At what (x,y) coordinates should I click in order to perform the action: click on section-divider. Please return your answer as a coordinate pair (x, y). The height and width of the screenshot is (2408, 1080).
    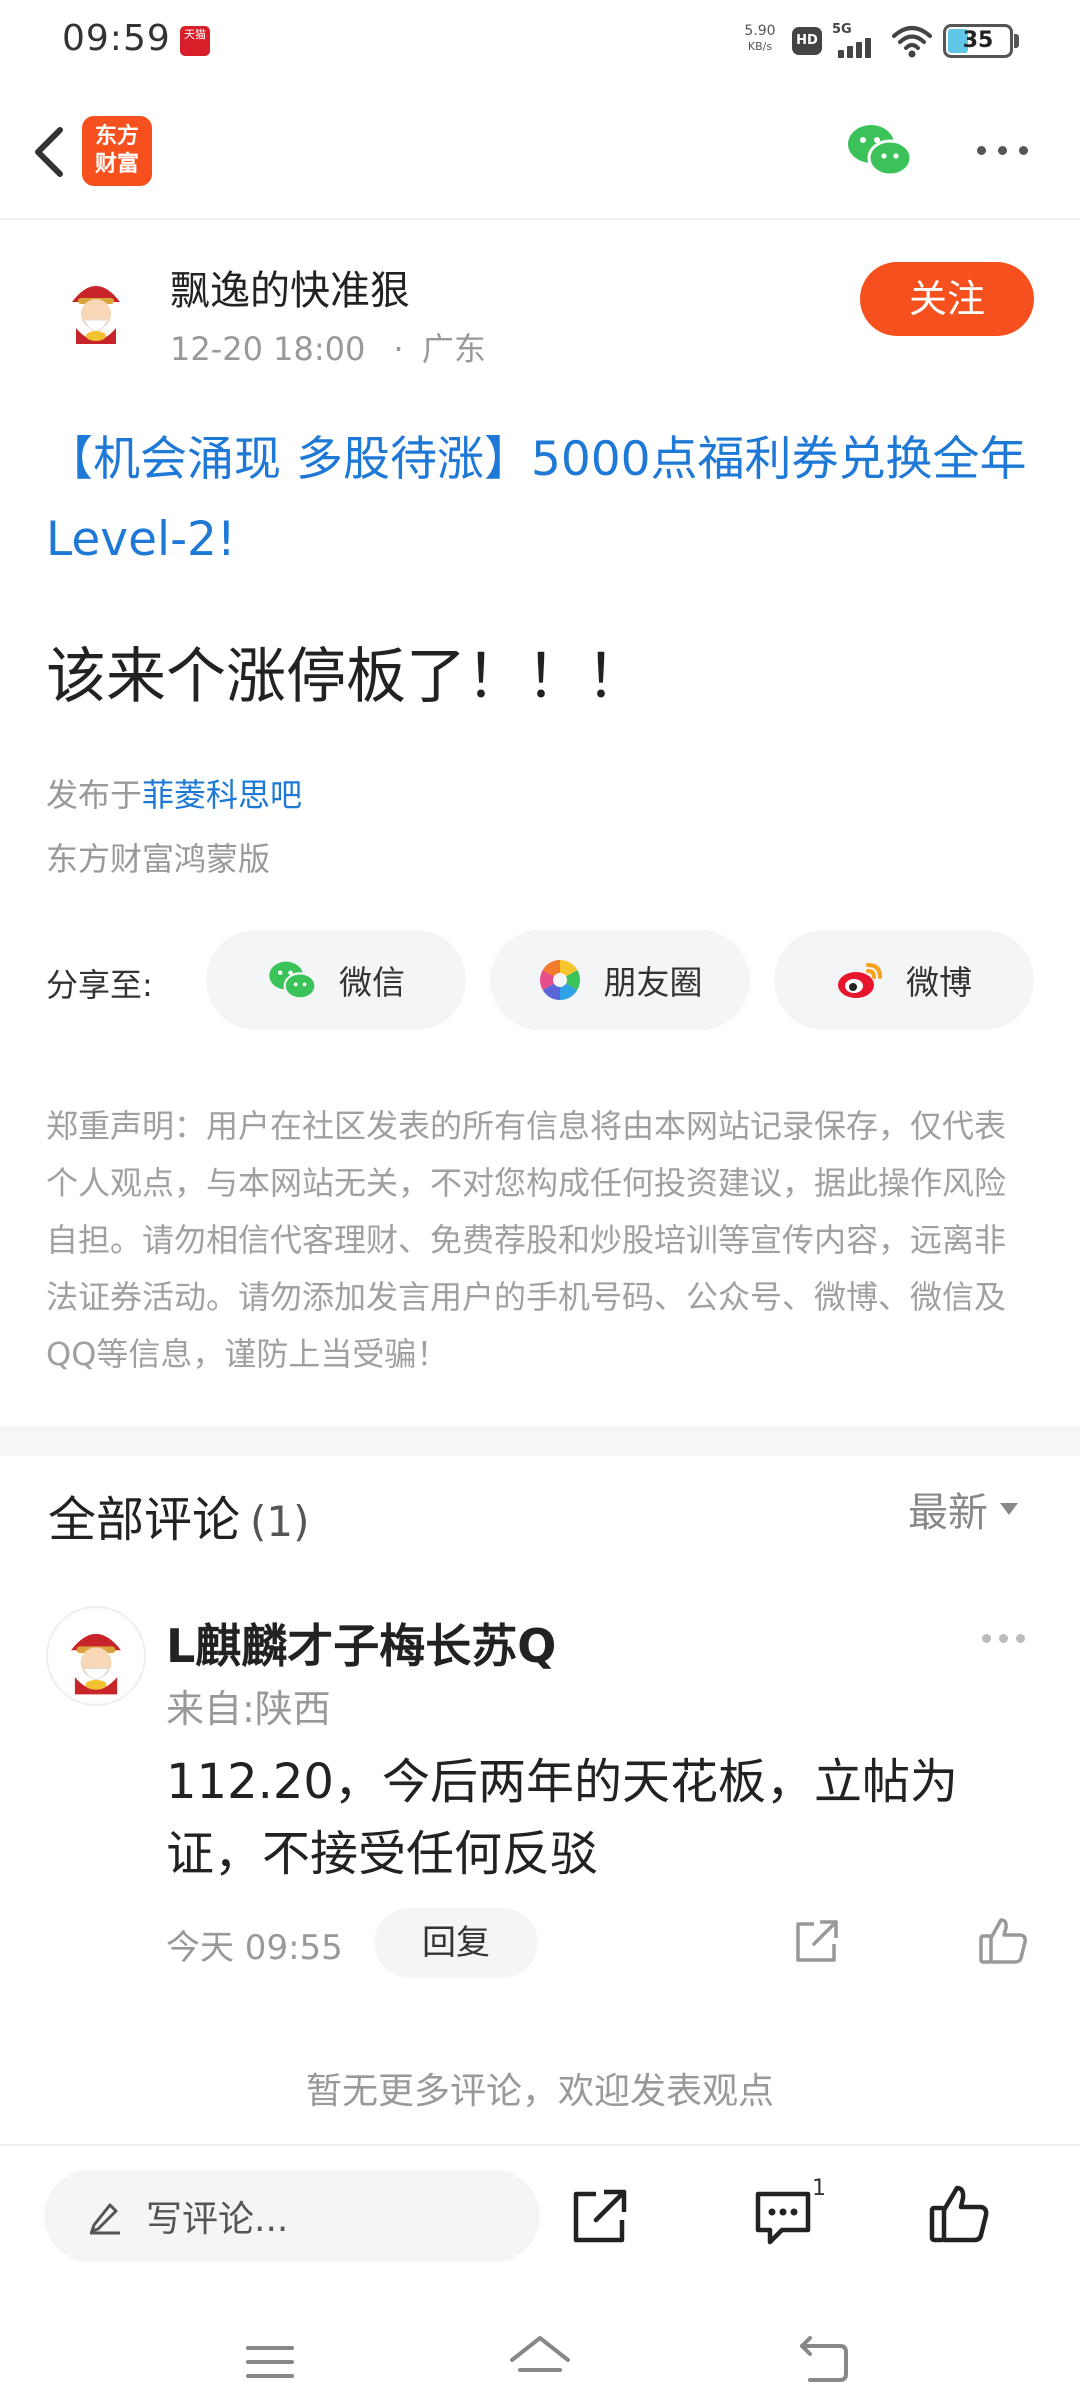
    Looking at the image, I should click on (540, 1441).